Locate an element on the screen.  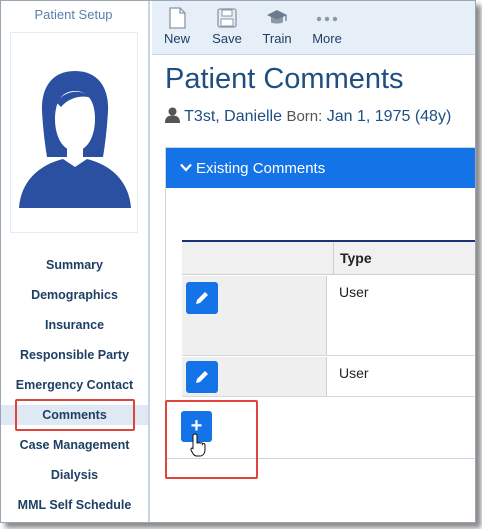
graduation-cap-icon is located at coordinates (277, 17).